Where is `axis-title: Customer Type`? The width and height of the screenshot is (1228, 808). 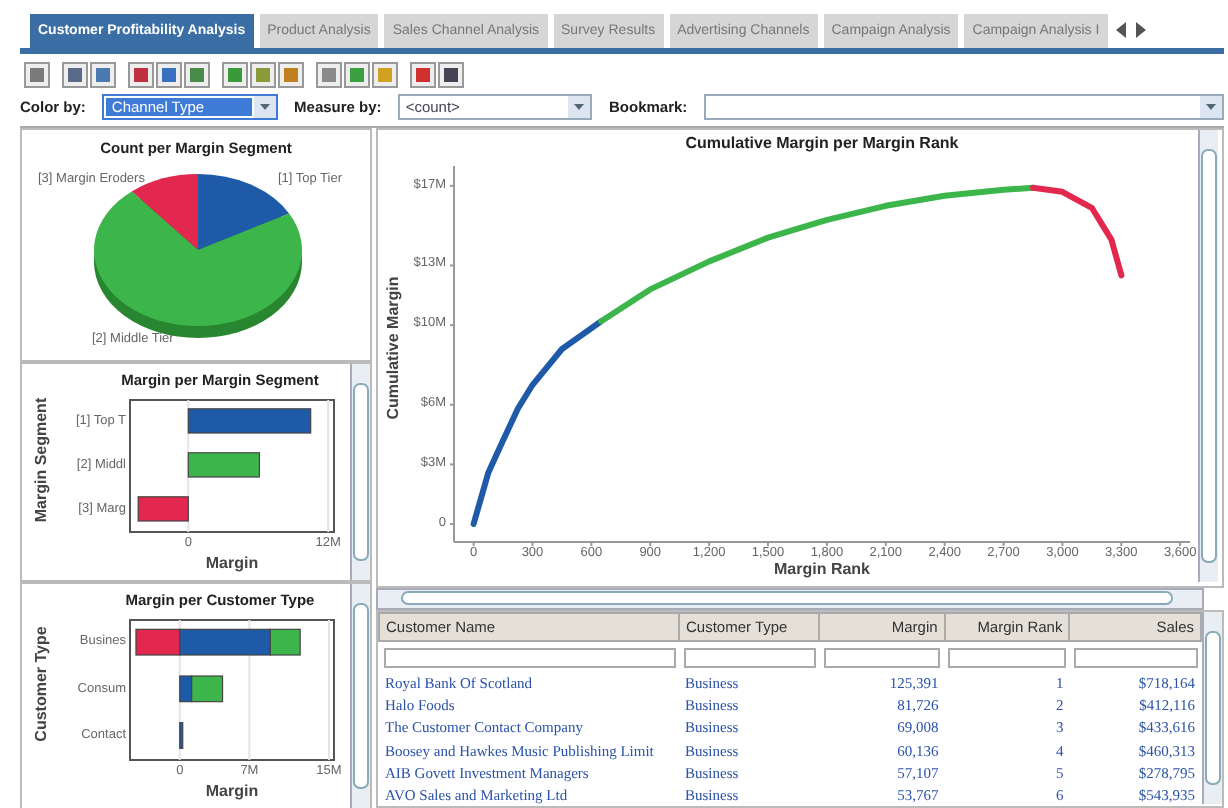
axis-title: Customer Type is located at coordinates (42, 684).